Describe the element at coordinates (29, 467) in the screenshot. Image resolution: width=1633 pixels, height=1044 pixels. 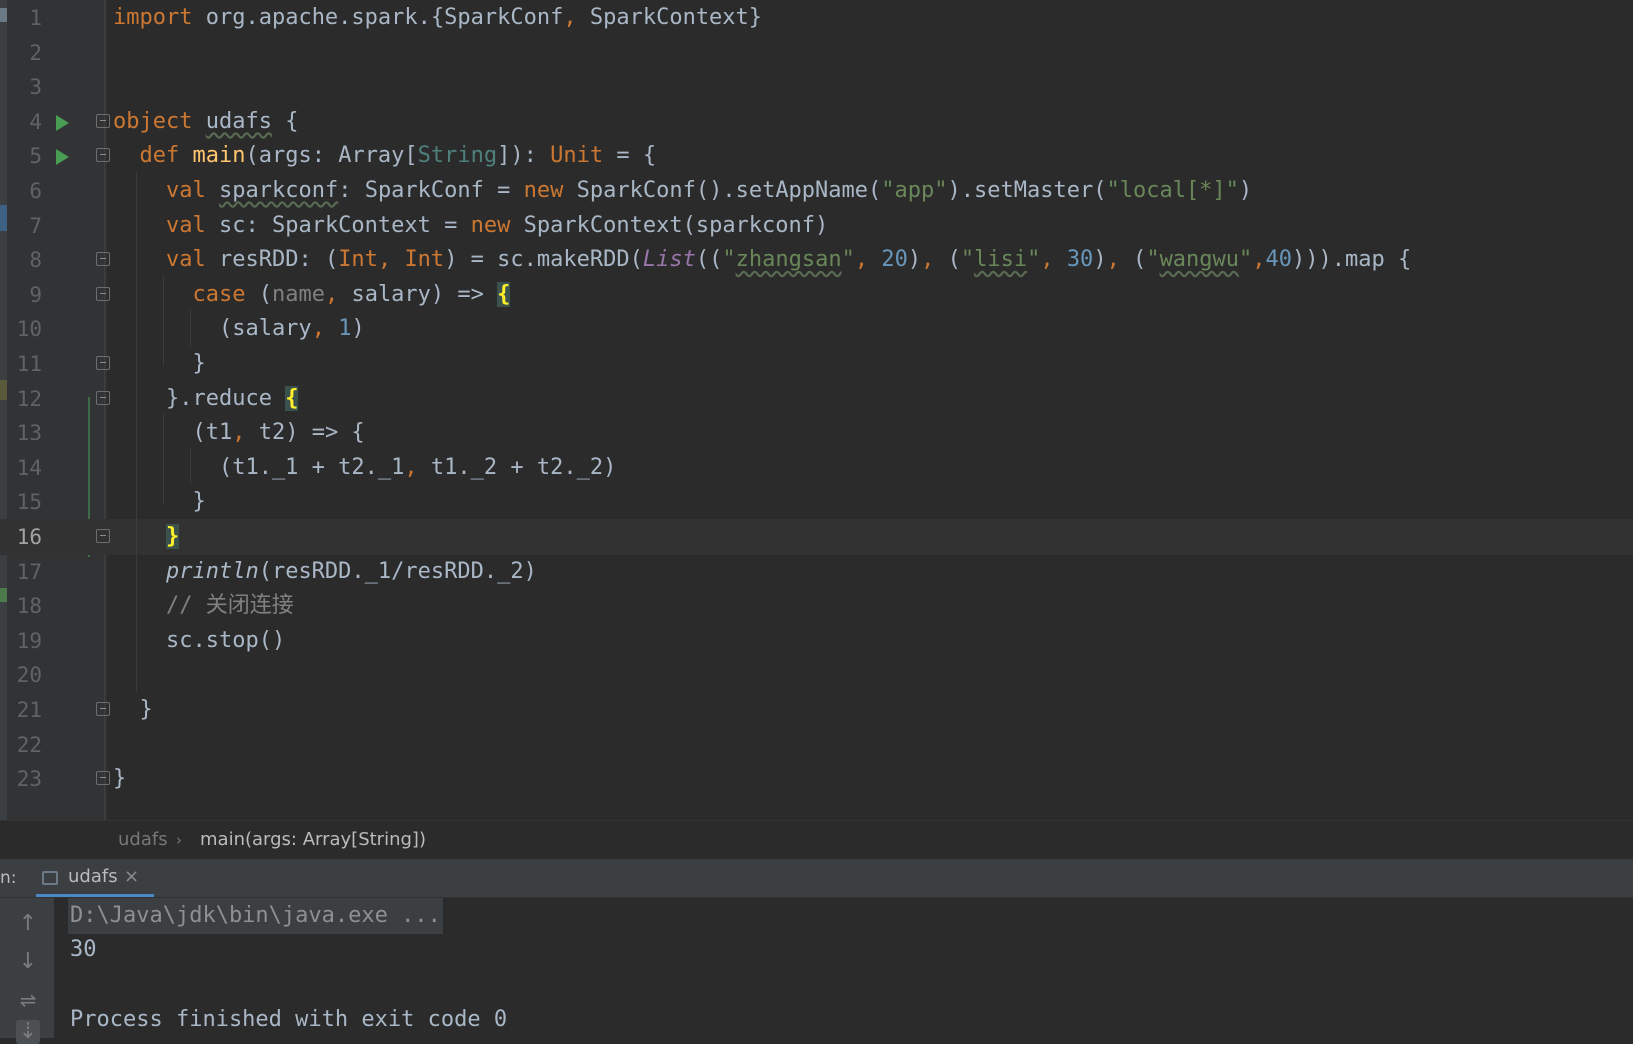
I see `line-number: 14` at that location.